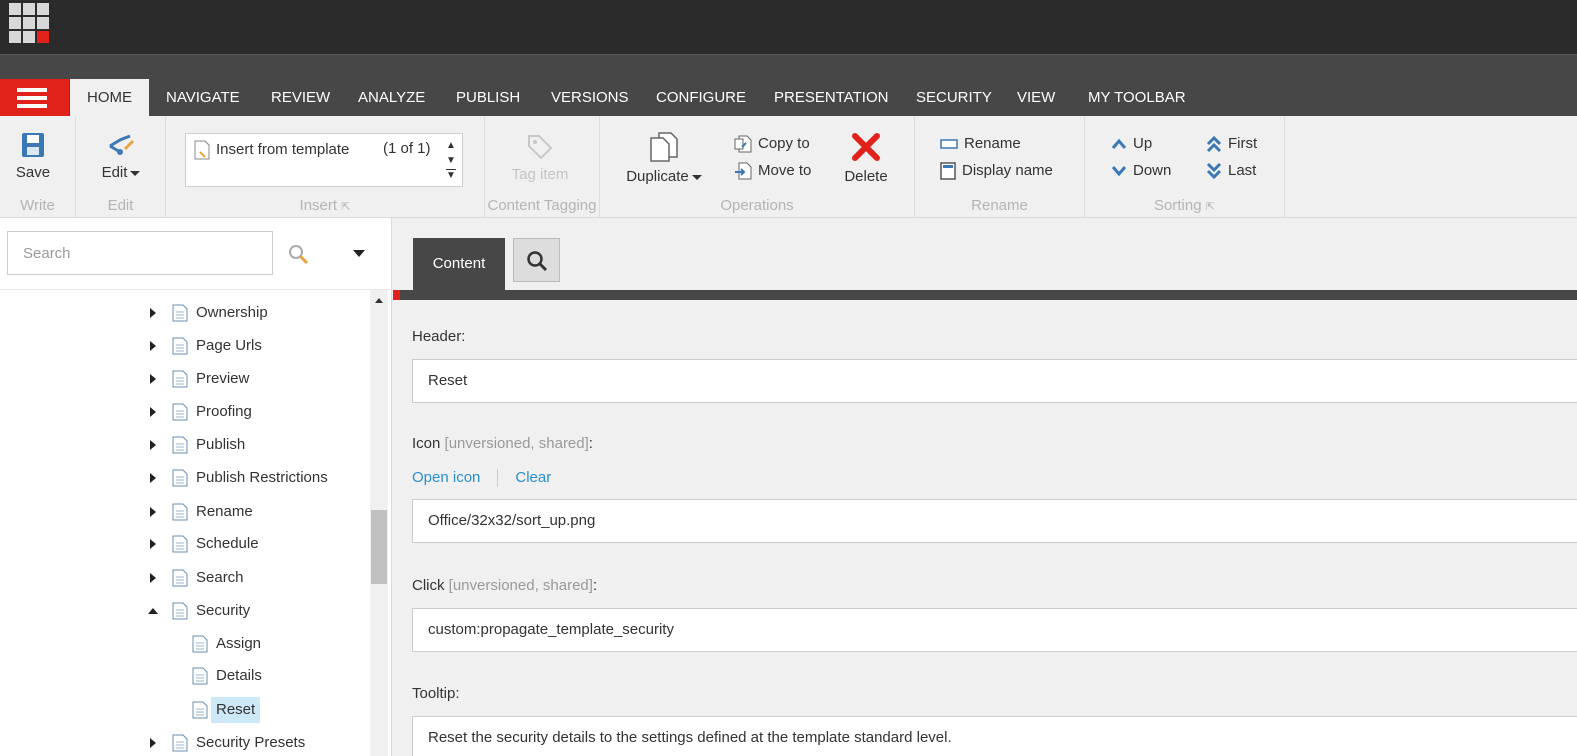 This screenshot has height=756, width=1577. What do you see at coordinates (949, 144) in the screenshot?
I see `rename-icon` at bounding box center [949, 144].